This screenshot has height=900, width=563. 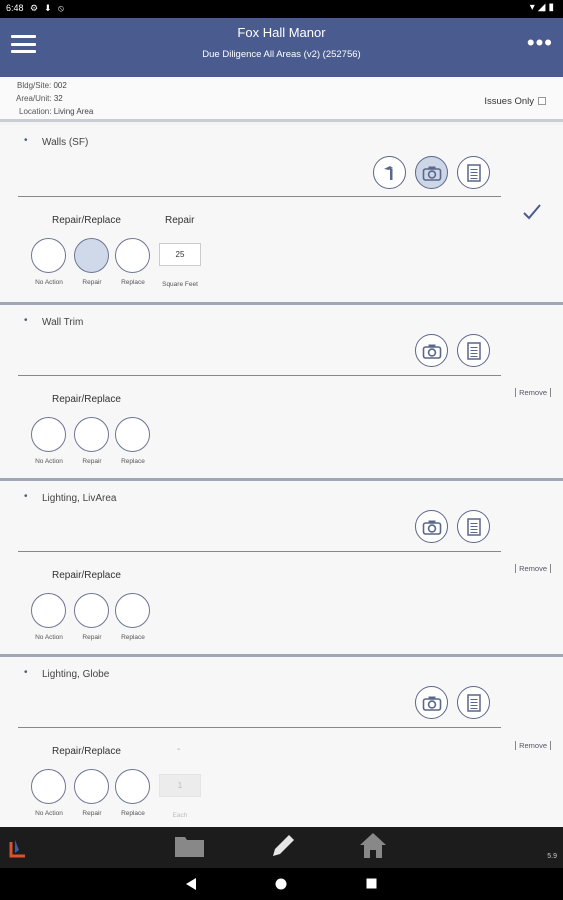 What do you see at coordinates (552, 856) in the screenshot?
I see `version-label: 5.9` at bounding box center [552, 856].